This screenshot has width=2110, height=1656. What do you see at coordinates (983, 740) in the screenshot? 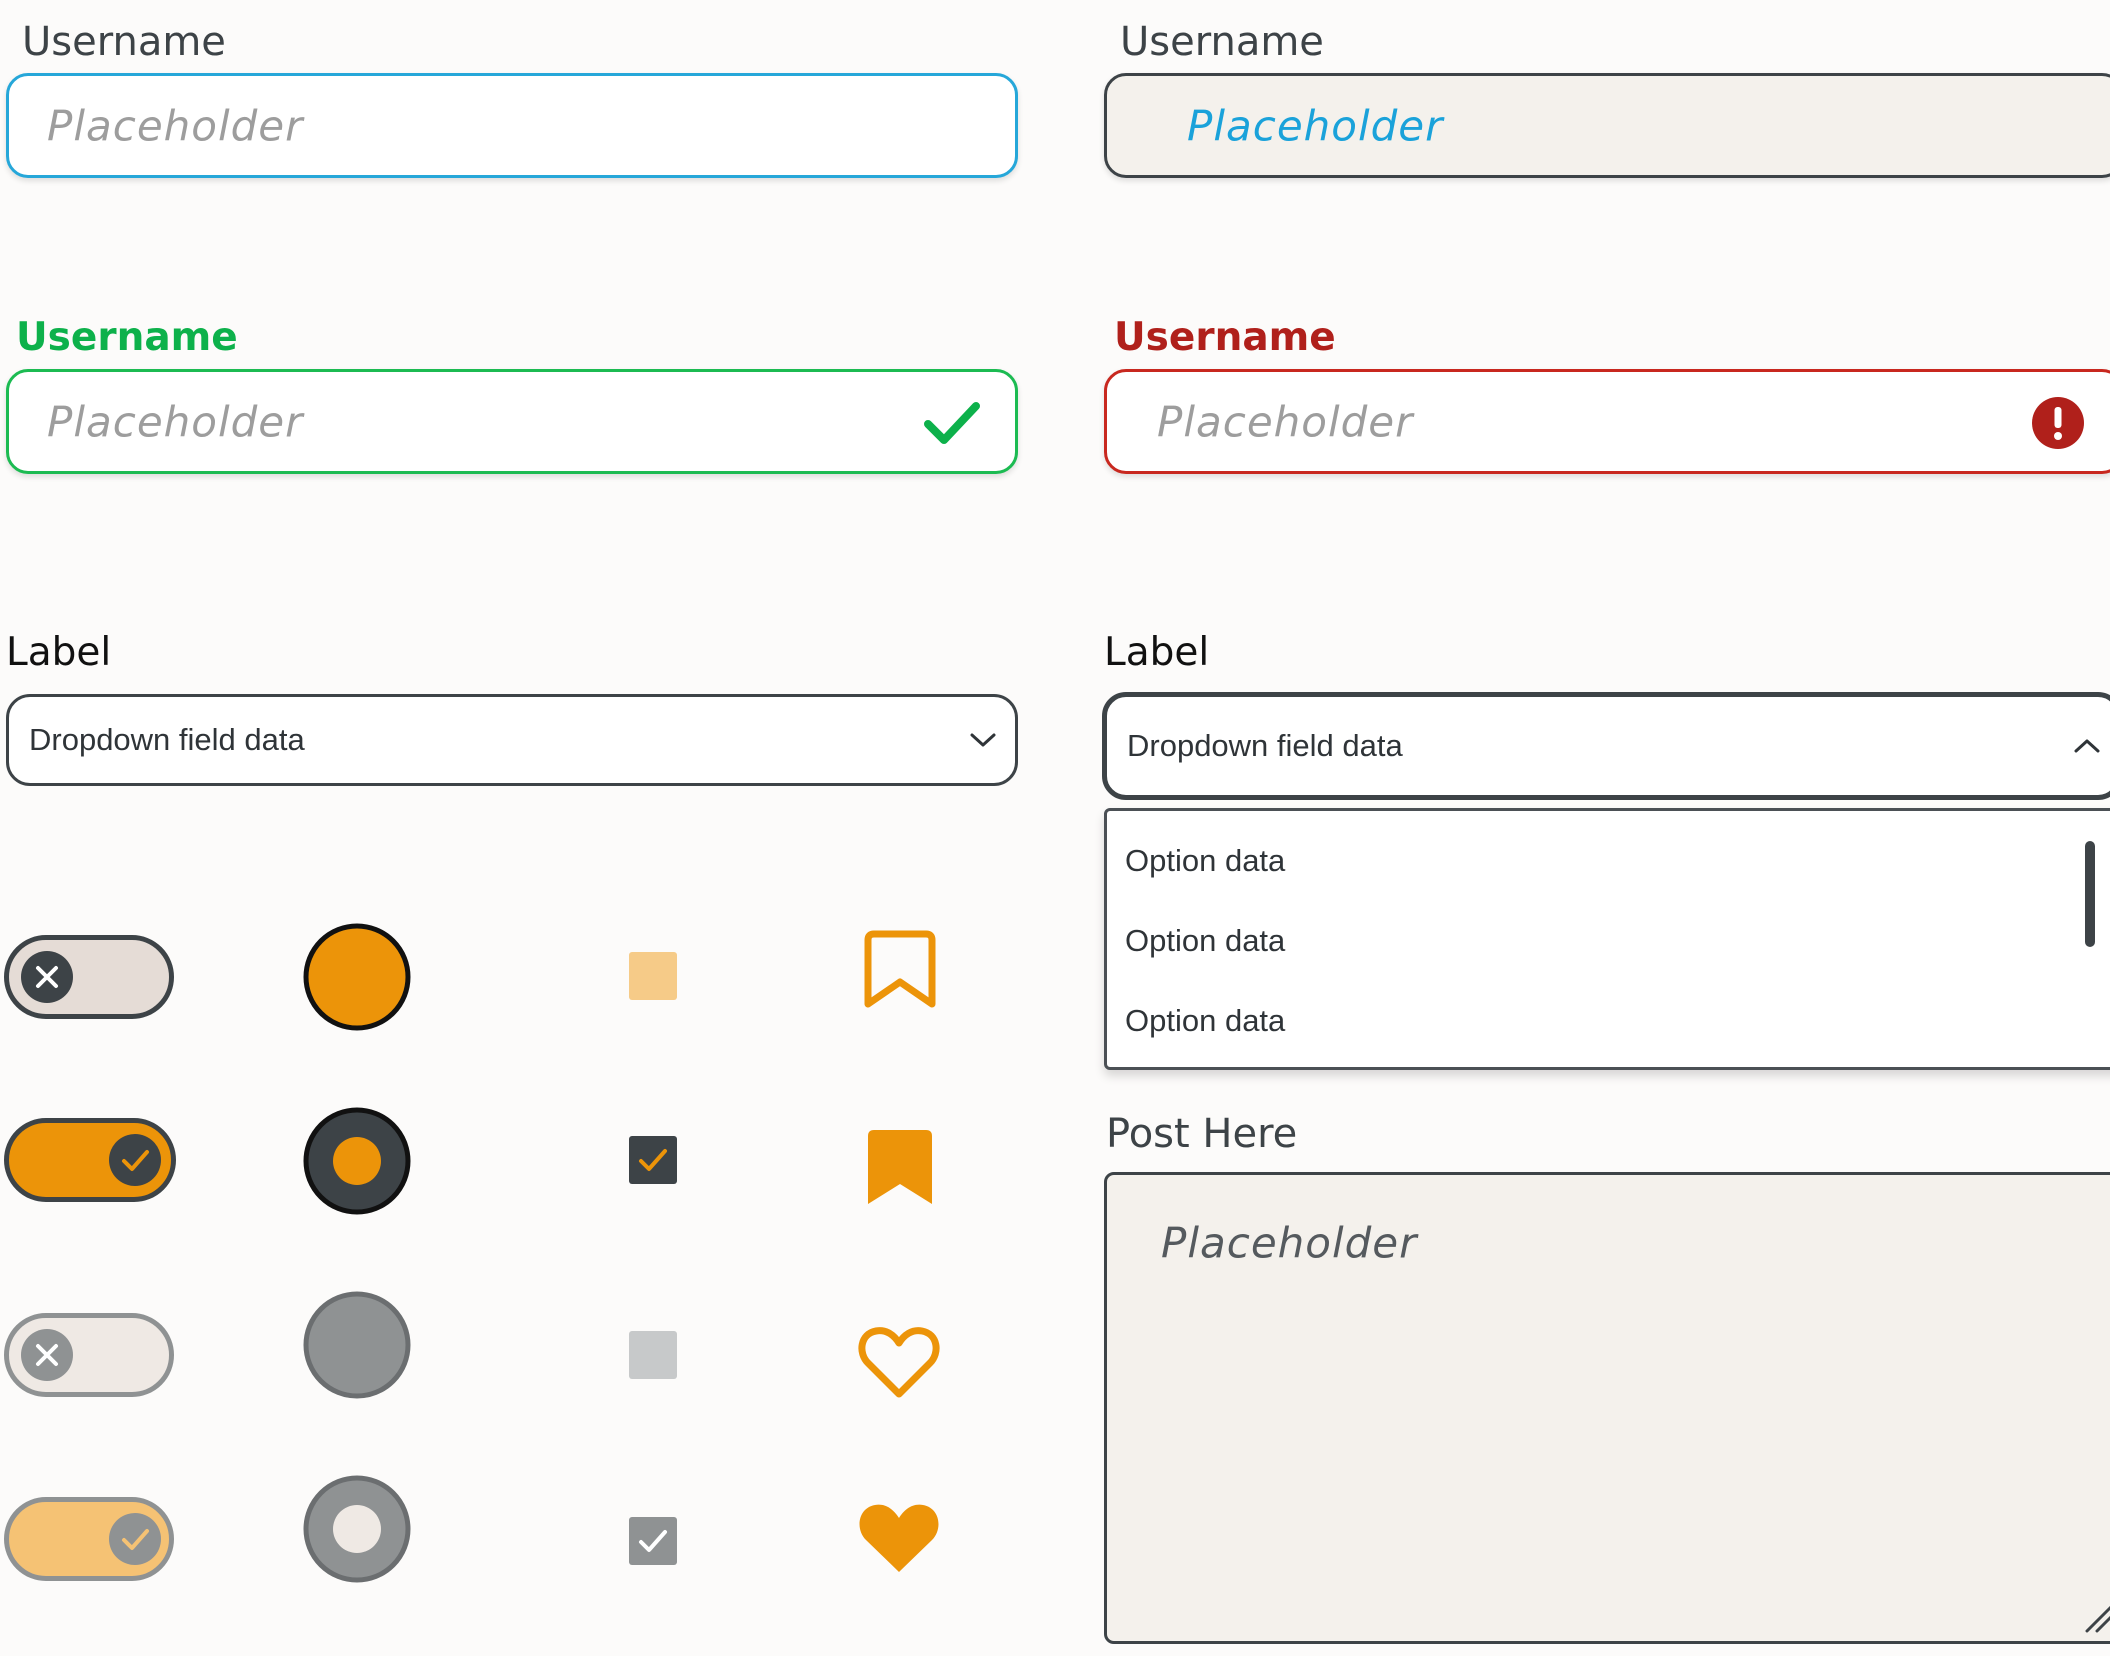
I see `chevron-down-icon` at bounding box center [983, 740].